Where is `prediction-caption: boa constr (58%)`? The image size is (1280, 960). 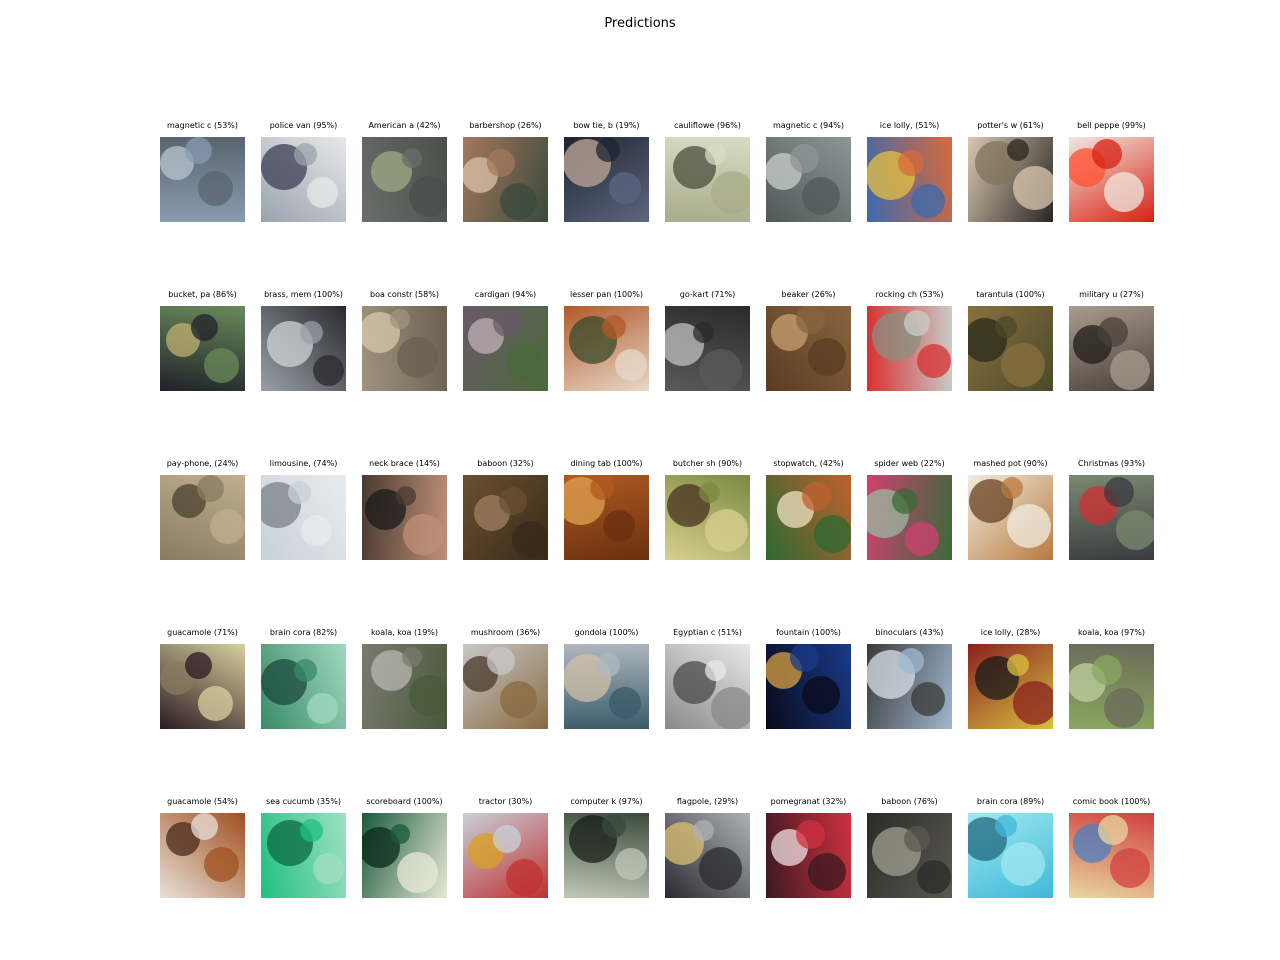
prediction-caption: boa constr (58%) is located at coordinates (404, 294).